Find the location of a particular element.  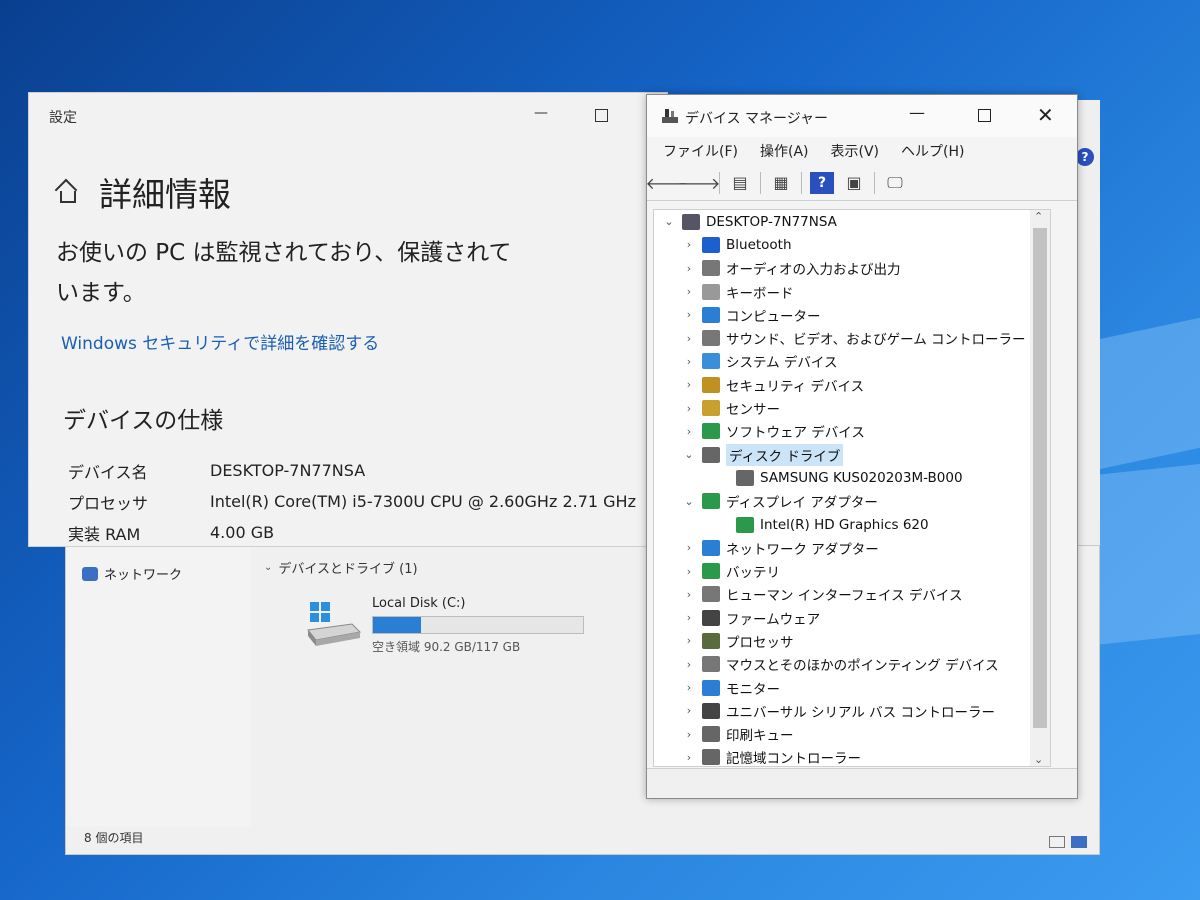

close-button: ✕ is located at coordinates (1045, 115).